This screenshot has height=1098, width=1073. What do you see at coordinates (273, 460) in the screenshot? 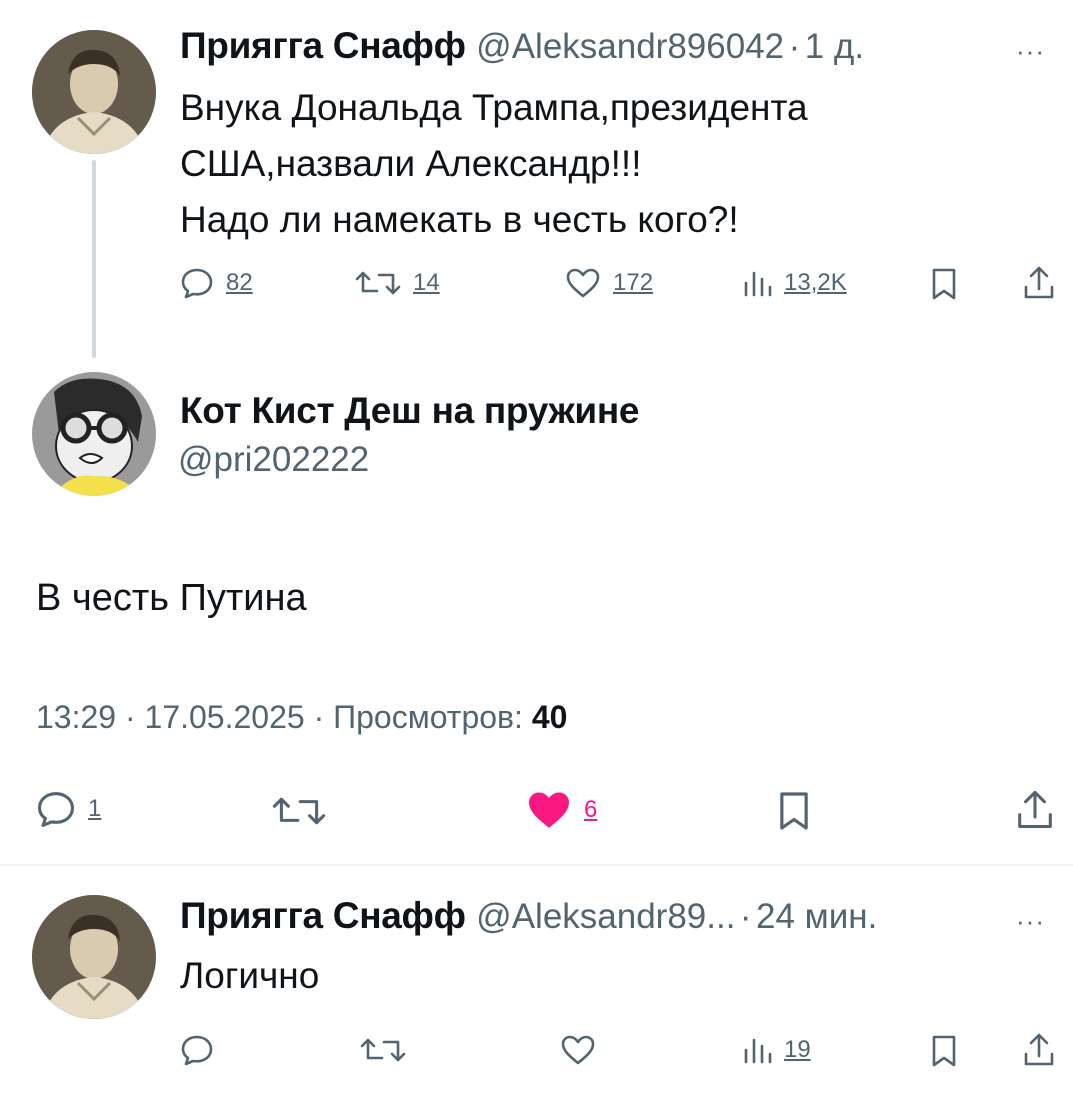
I see `author-handle: @pri202222` at bounding box center [273, 460].